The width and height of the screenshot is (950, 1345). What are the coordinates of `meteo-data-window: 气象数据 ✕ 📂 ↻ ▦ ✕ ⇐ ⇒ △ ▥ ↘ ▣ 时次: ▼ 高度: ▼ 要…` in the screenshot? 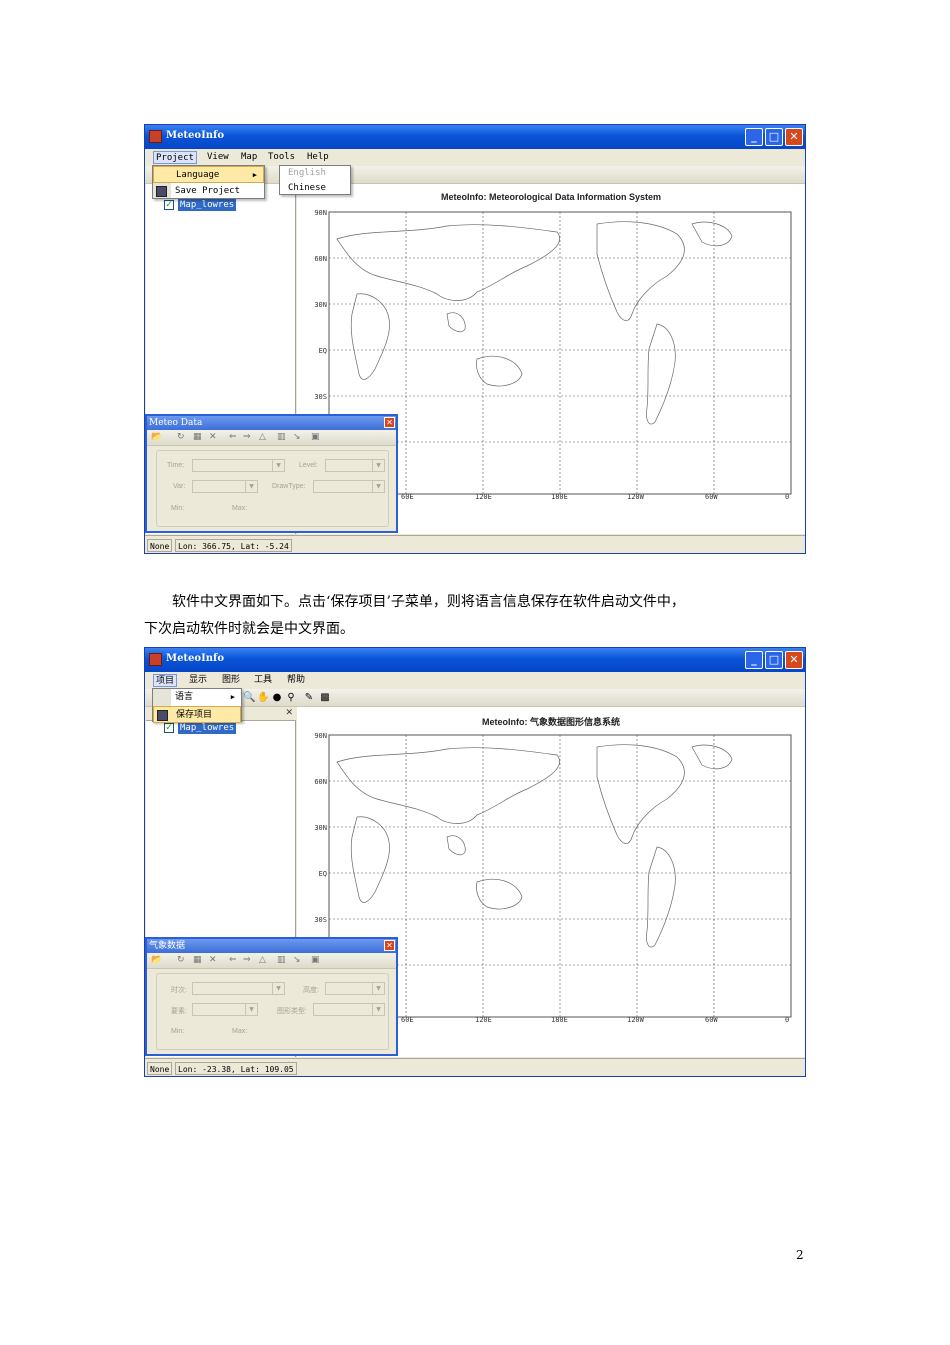 It's located at (271, 996).